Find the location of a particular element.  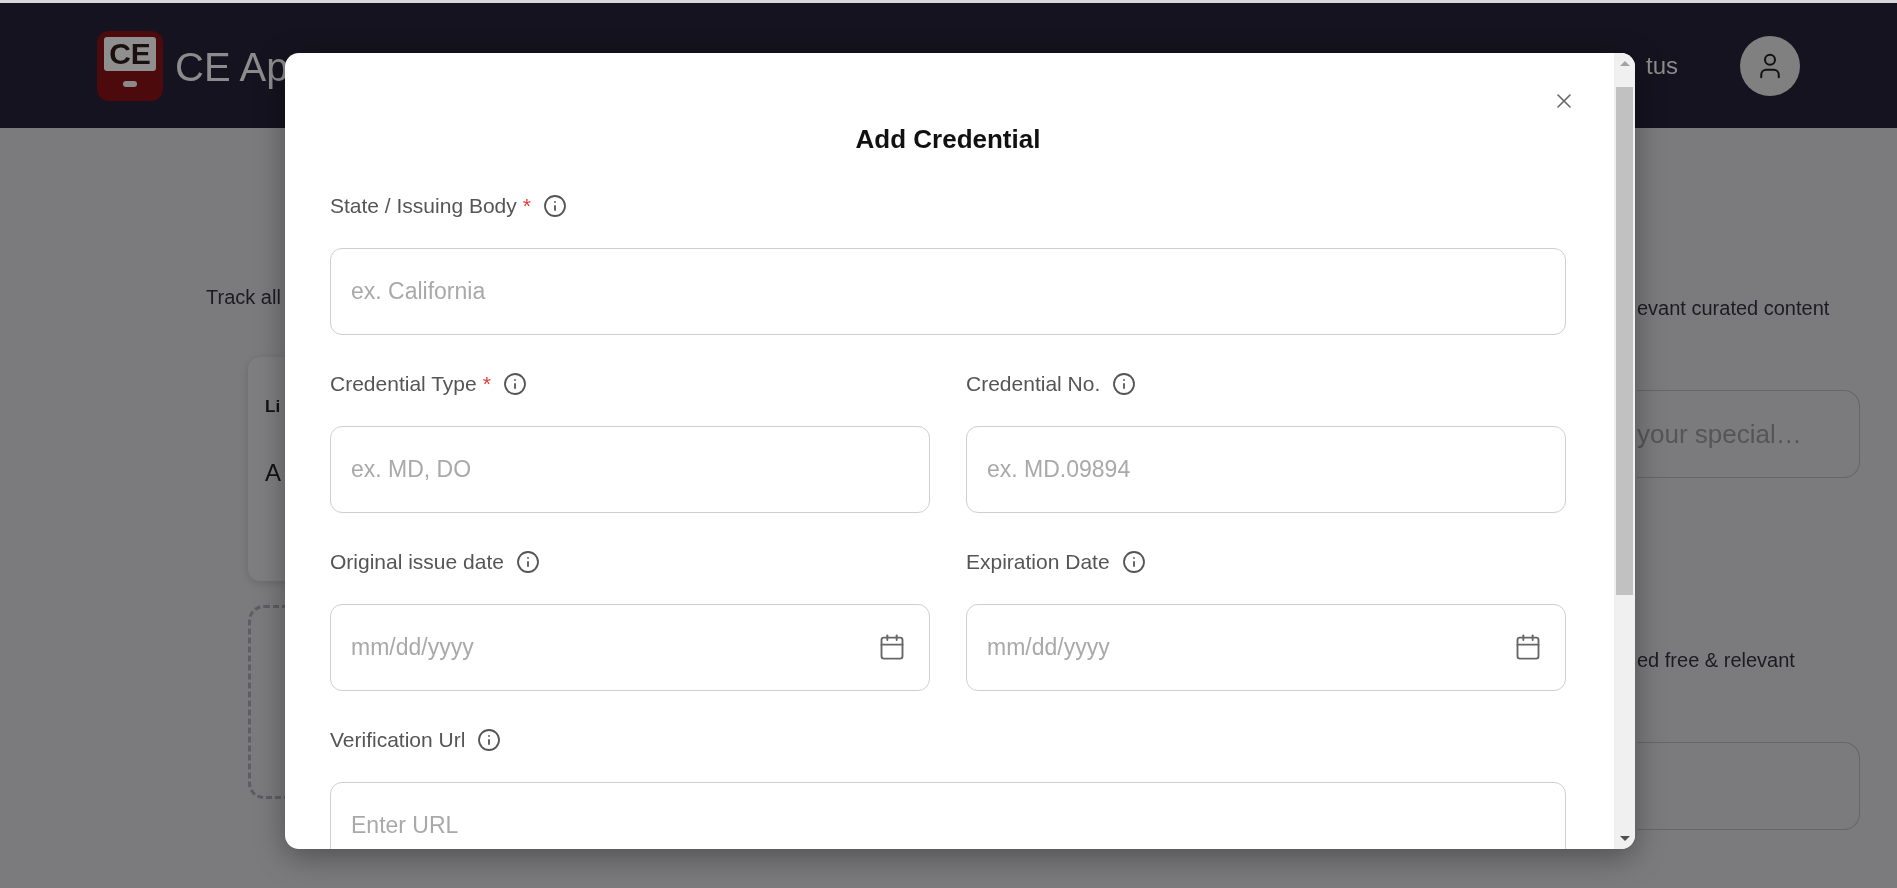

field-label: Original issue date is located at coordinates (417, 562).